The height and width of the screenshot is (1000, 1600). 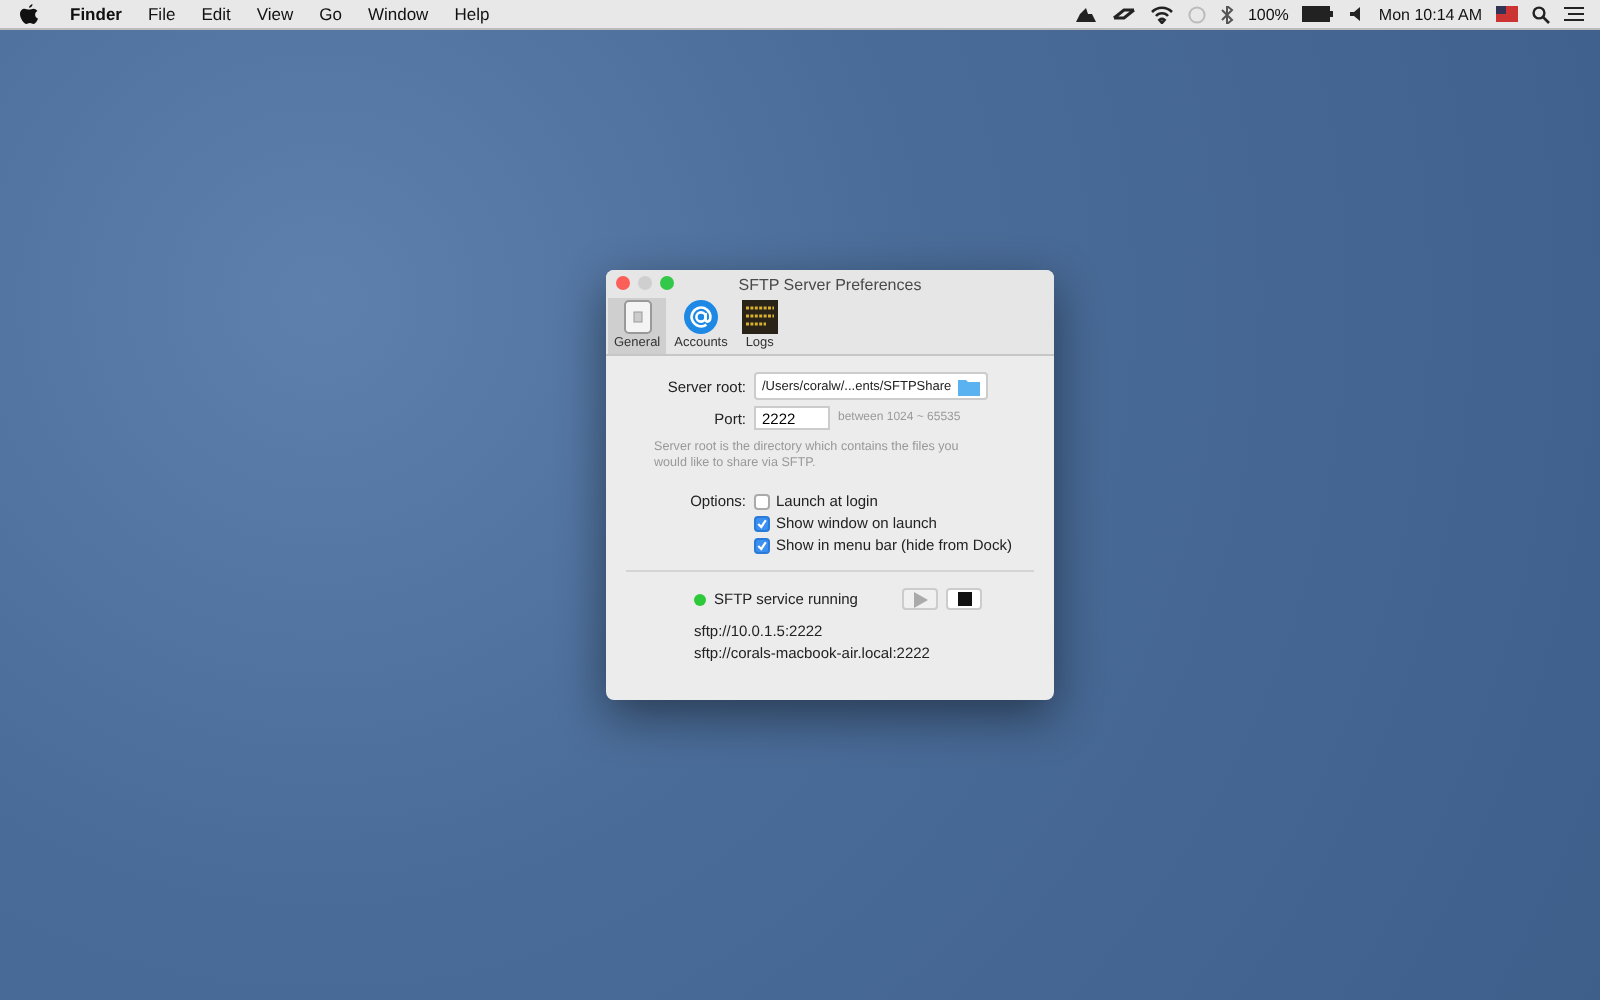 I want to click on switch-icon, so click(x=637, y=317).